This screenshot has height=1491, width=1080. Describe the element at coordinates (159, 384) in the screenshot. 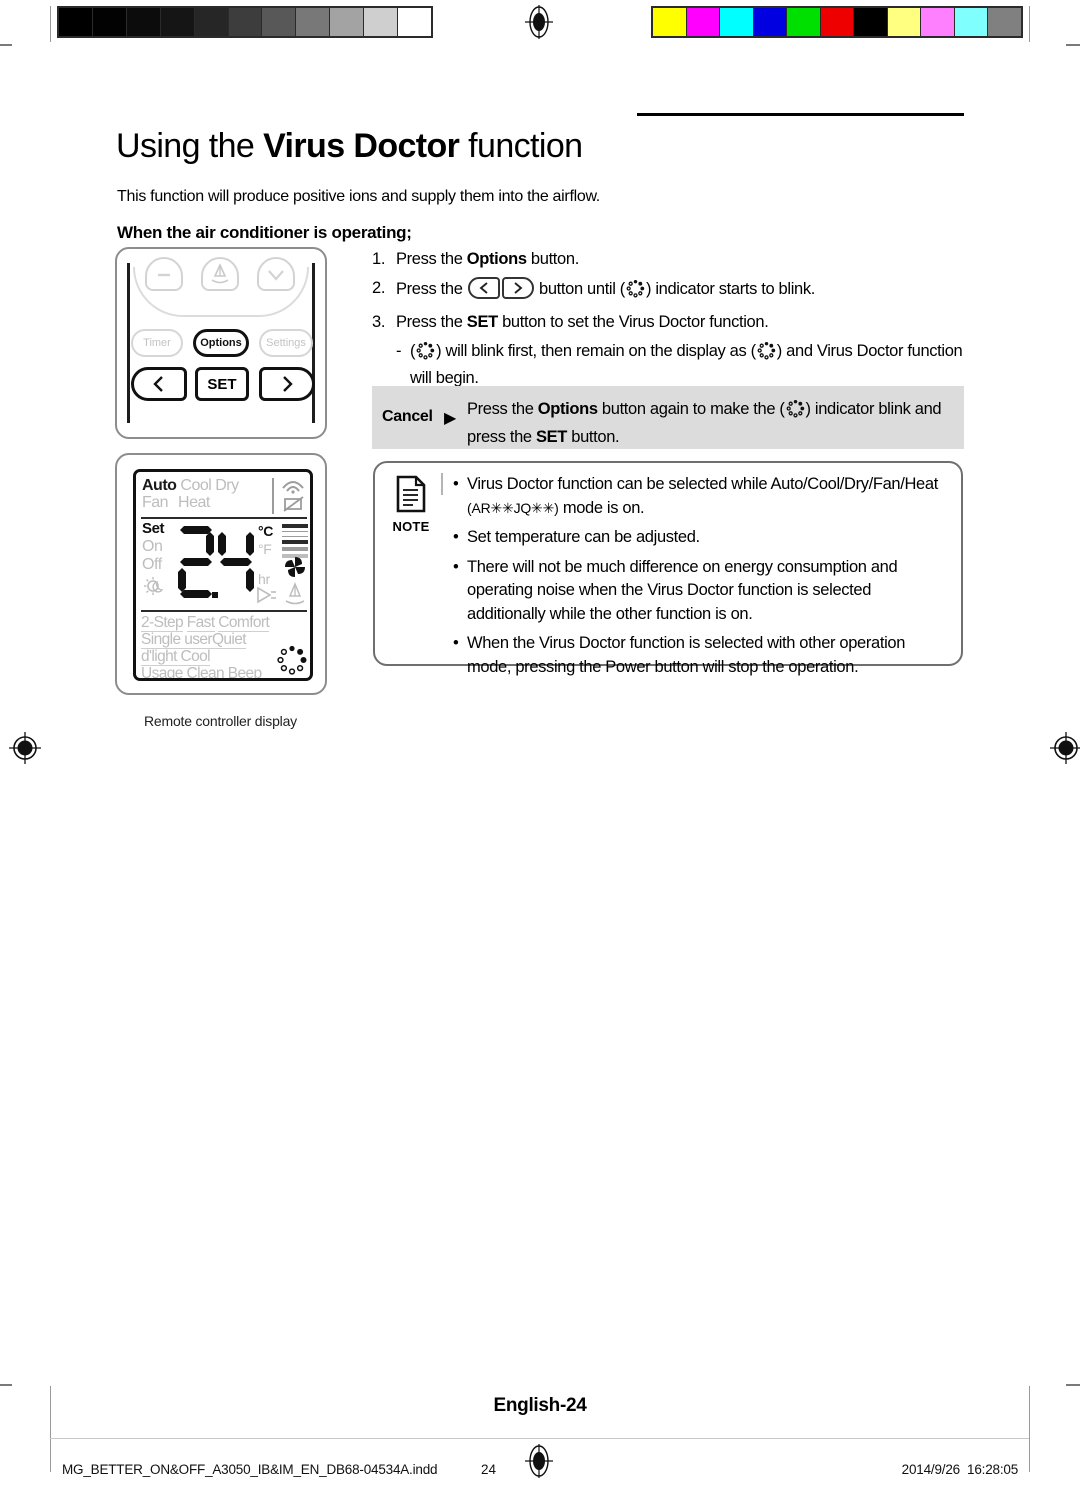

I see `nav-left-button` at that location.